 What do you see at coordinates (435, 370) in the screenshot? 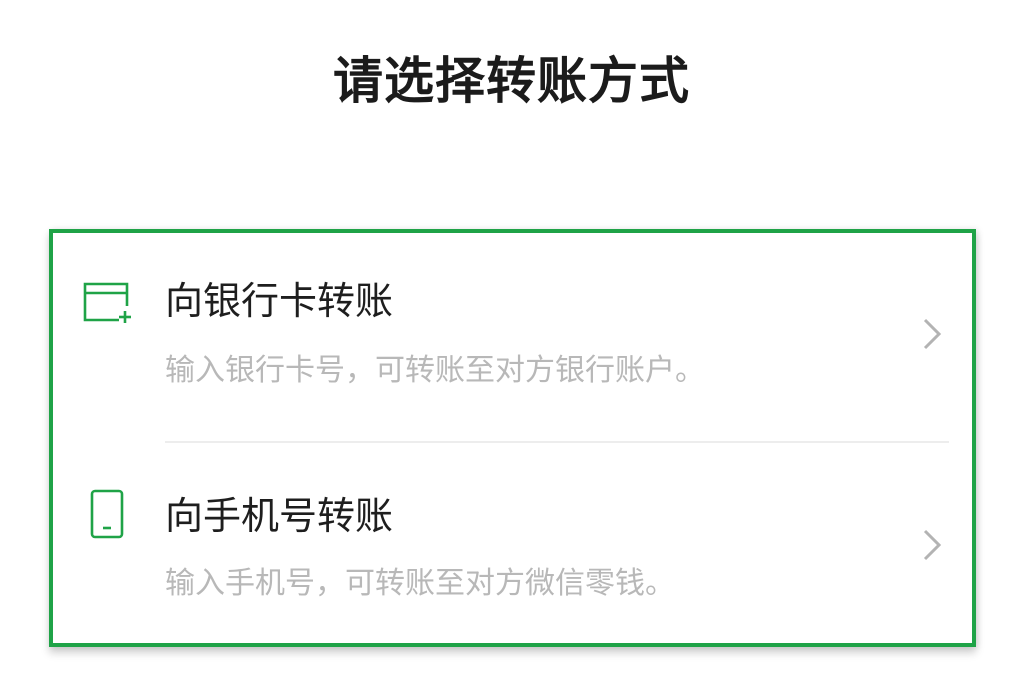
I see `bank-card-option-description: 输入银行卡号，可转账至对方银行账户。` at bounding box center [435, 370].